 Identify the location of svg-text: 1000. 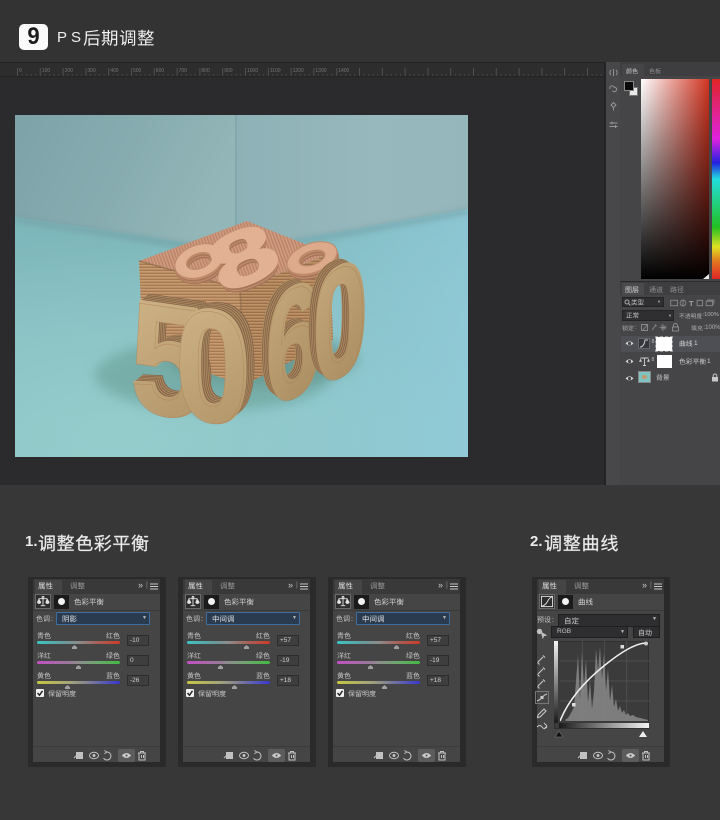
(252, 71).